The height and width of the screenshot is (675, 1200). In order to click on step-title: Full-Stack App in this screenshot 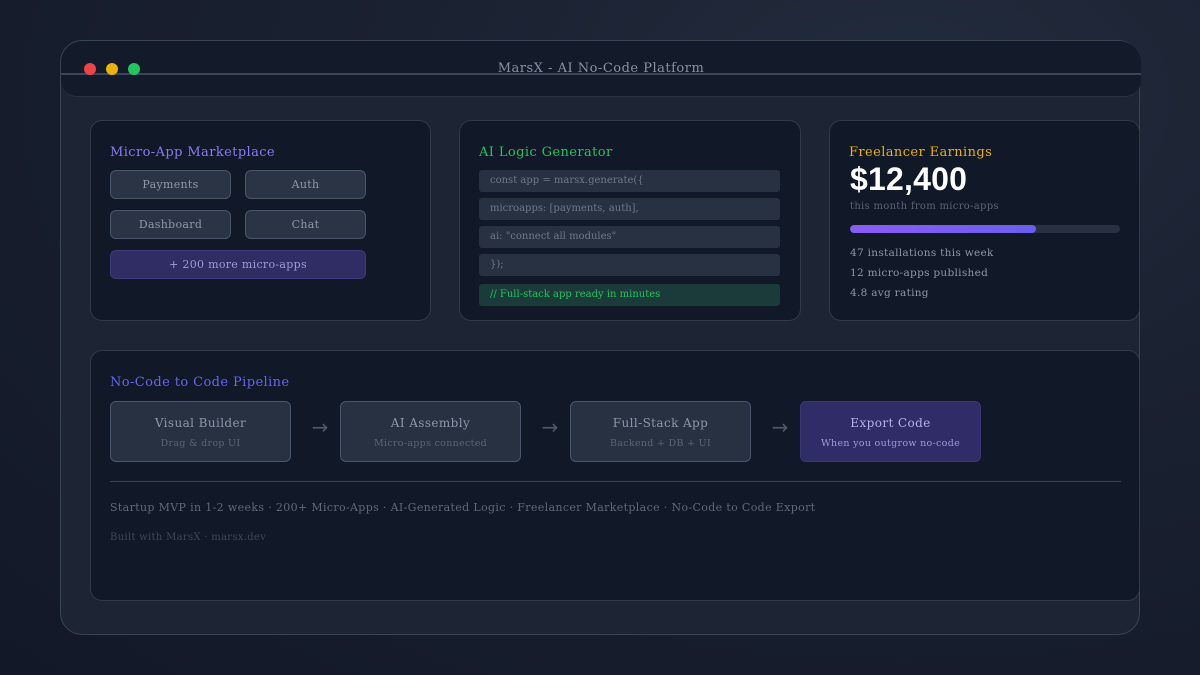, I will do `click(660, 423)`.